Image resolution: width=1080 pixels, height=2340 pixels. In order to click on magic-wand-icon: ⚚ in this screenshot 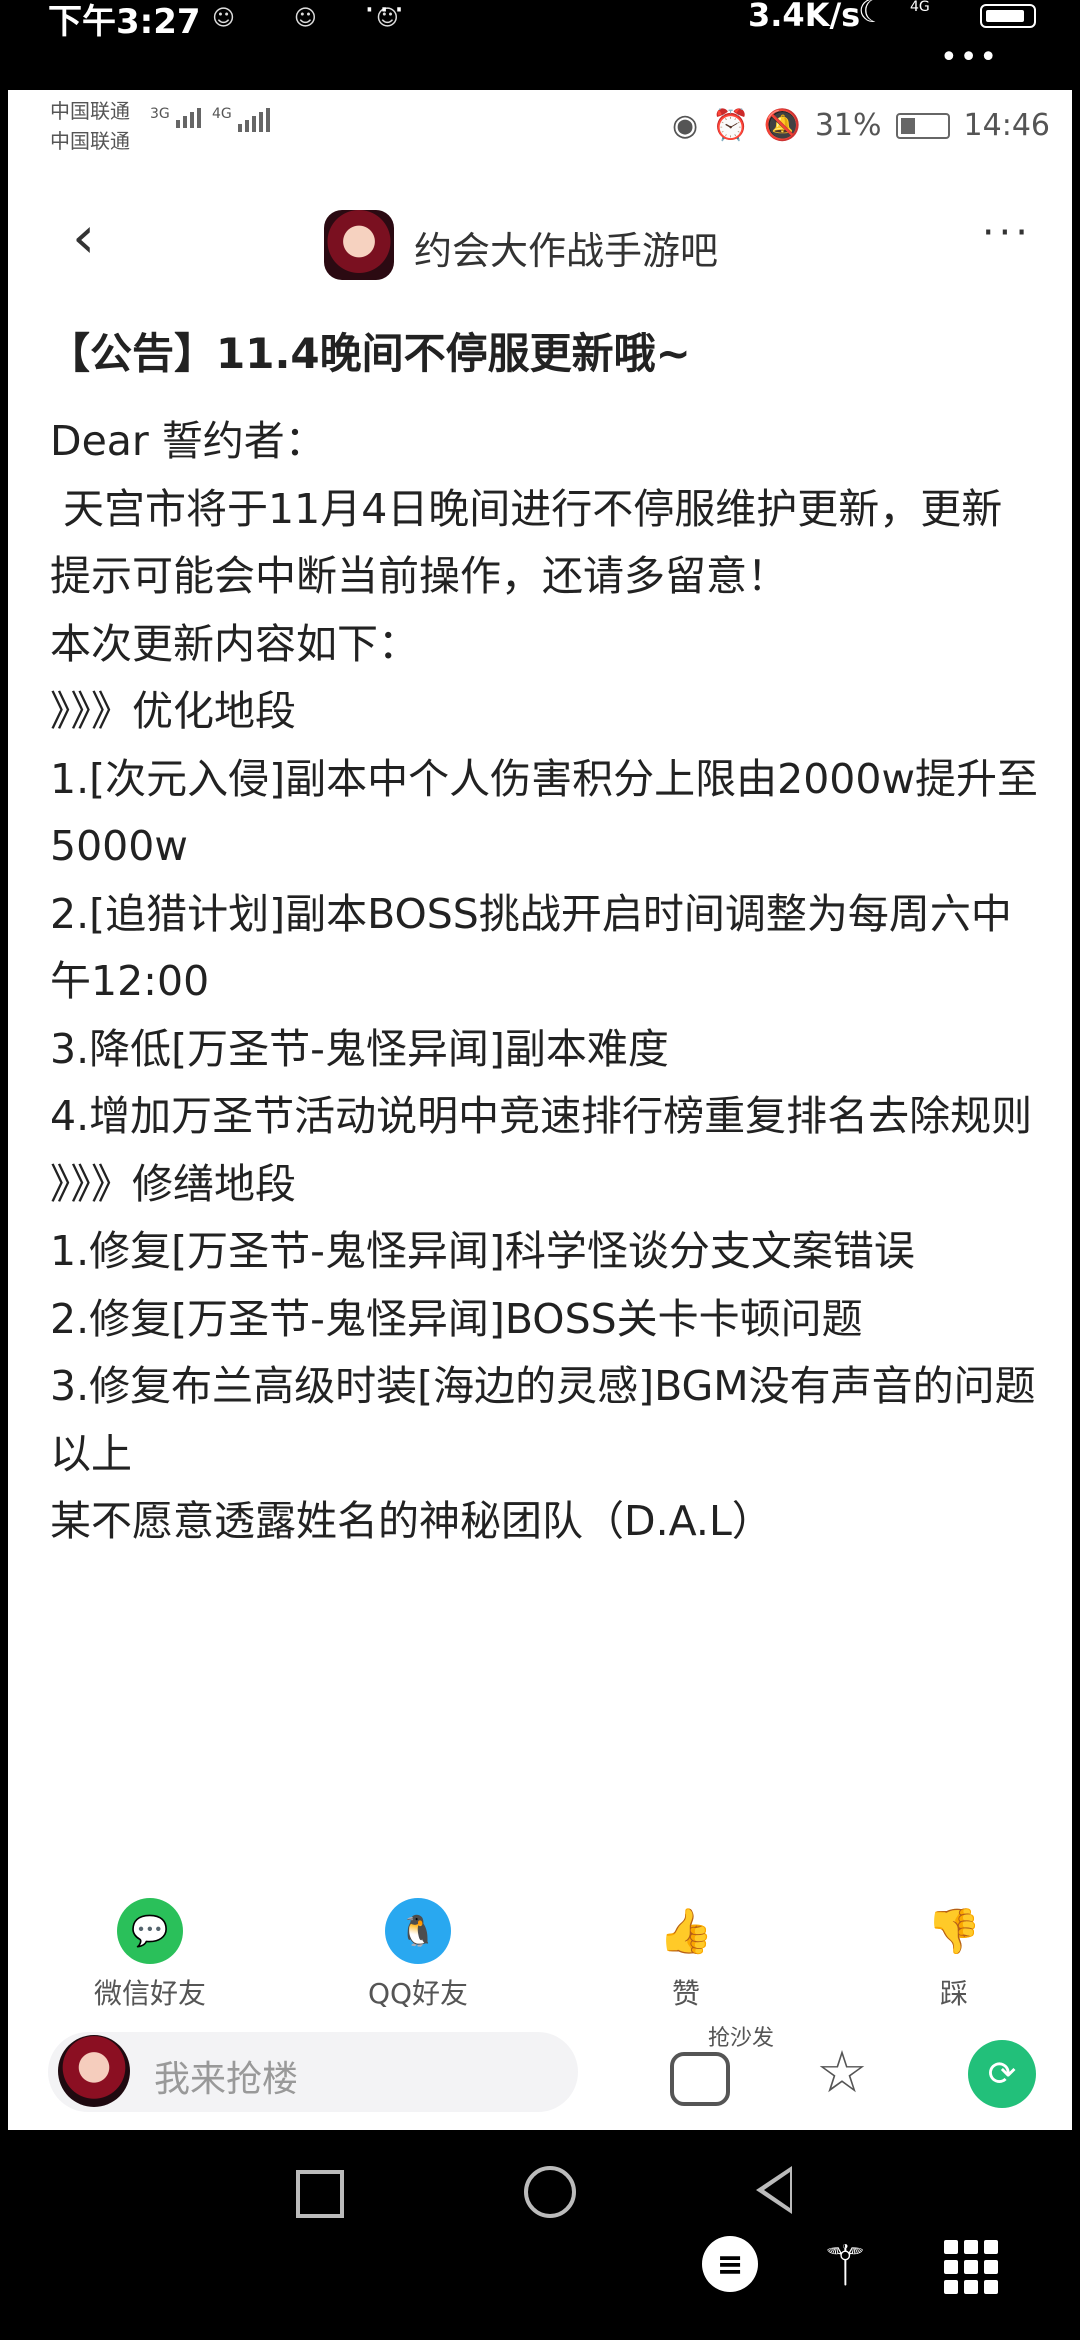, I will do `click(845, 2266)`.